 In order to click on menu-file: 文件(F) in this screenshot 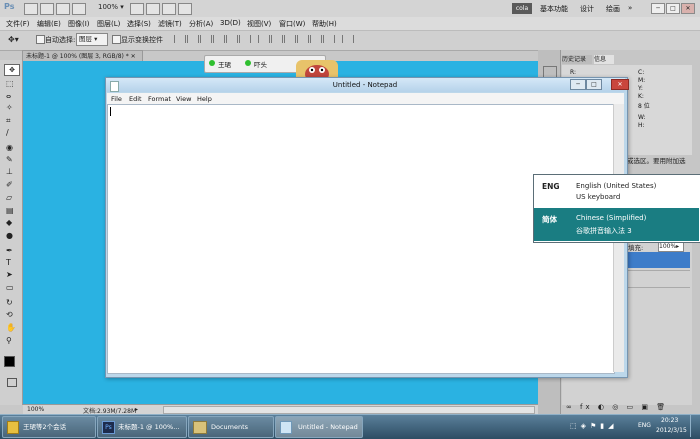, I will do `click(18, 24)`.